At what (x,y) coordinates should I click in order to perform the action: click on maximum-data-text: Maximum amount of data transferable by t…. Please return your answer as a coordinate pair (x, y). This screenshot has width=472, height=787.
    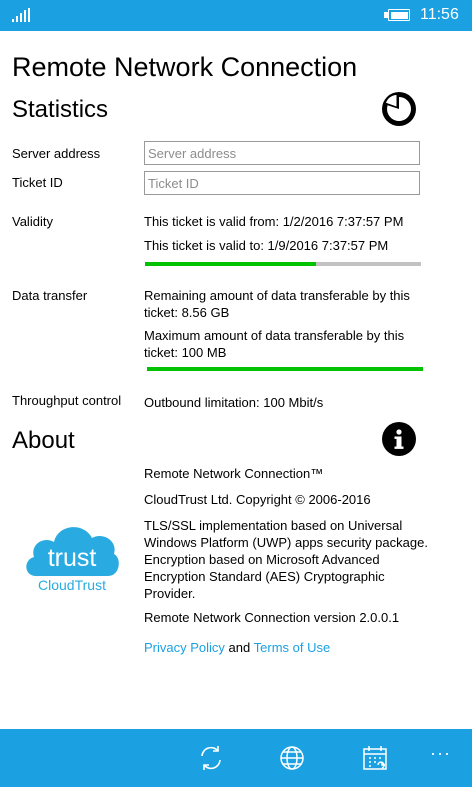
    Looking at the image, I should click on (274, 344).